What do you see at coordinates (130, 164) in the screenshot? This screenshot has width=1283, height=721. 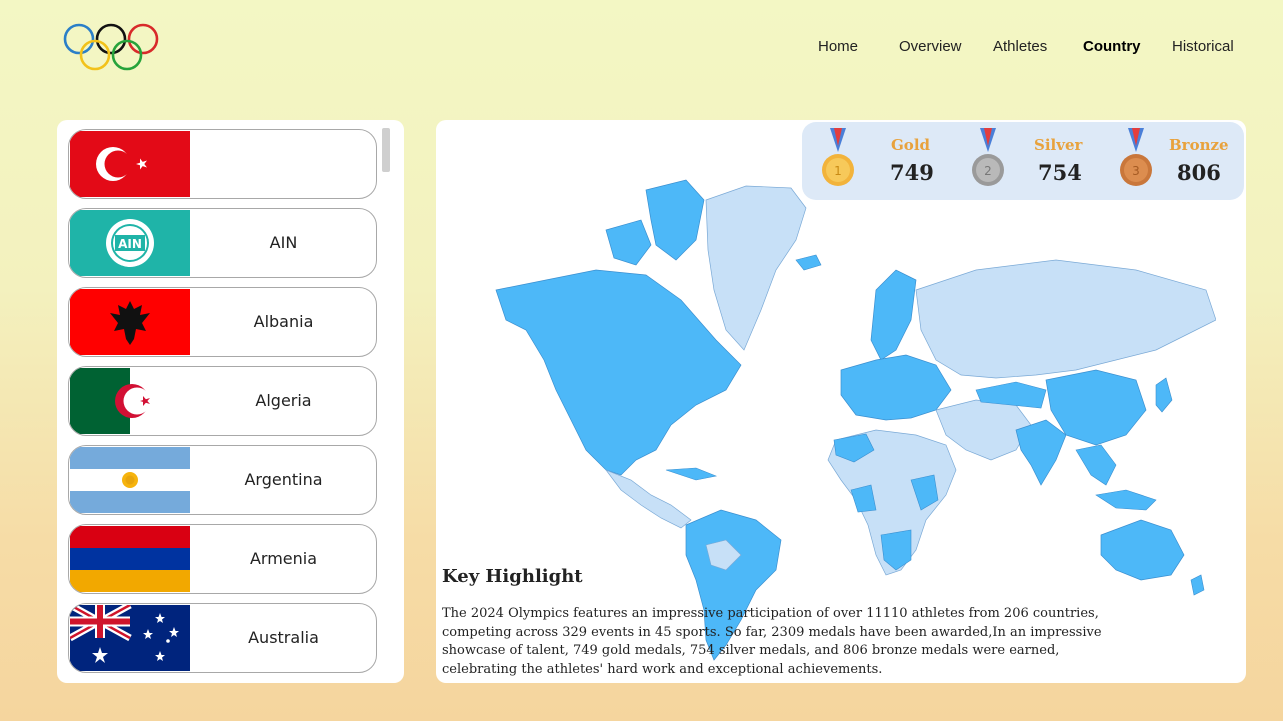 I see `turkey-flag-icon` at bounding box center [130, 164].